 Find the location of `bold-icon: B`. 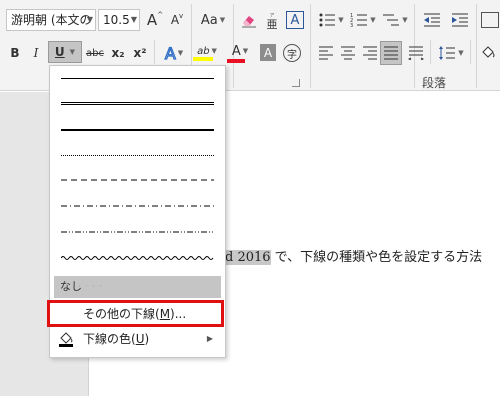

bold-icon: B is located at coordinates (15, 53).